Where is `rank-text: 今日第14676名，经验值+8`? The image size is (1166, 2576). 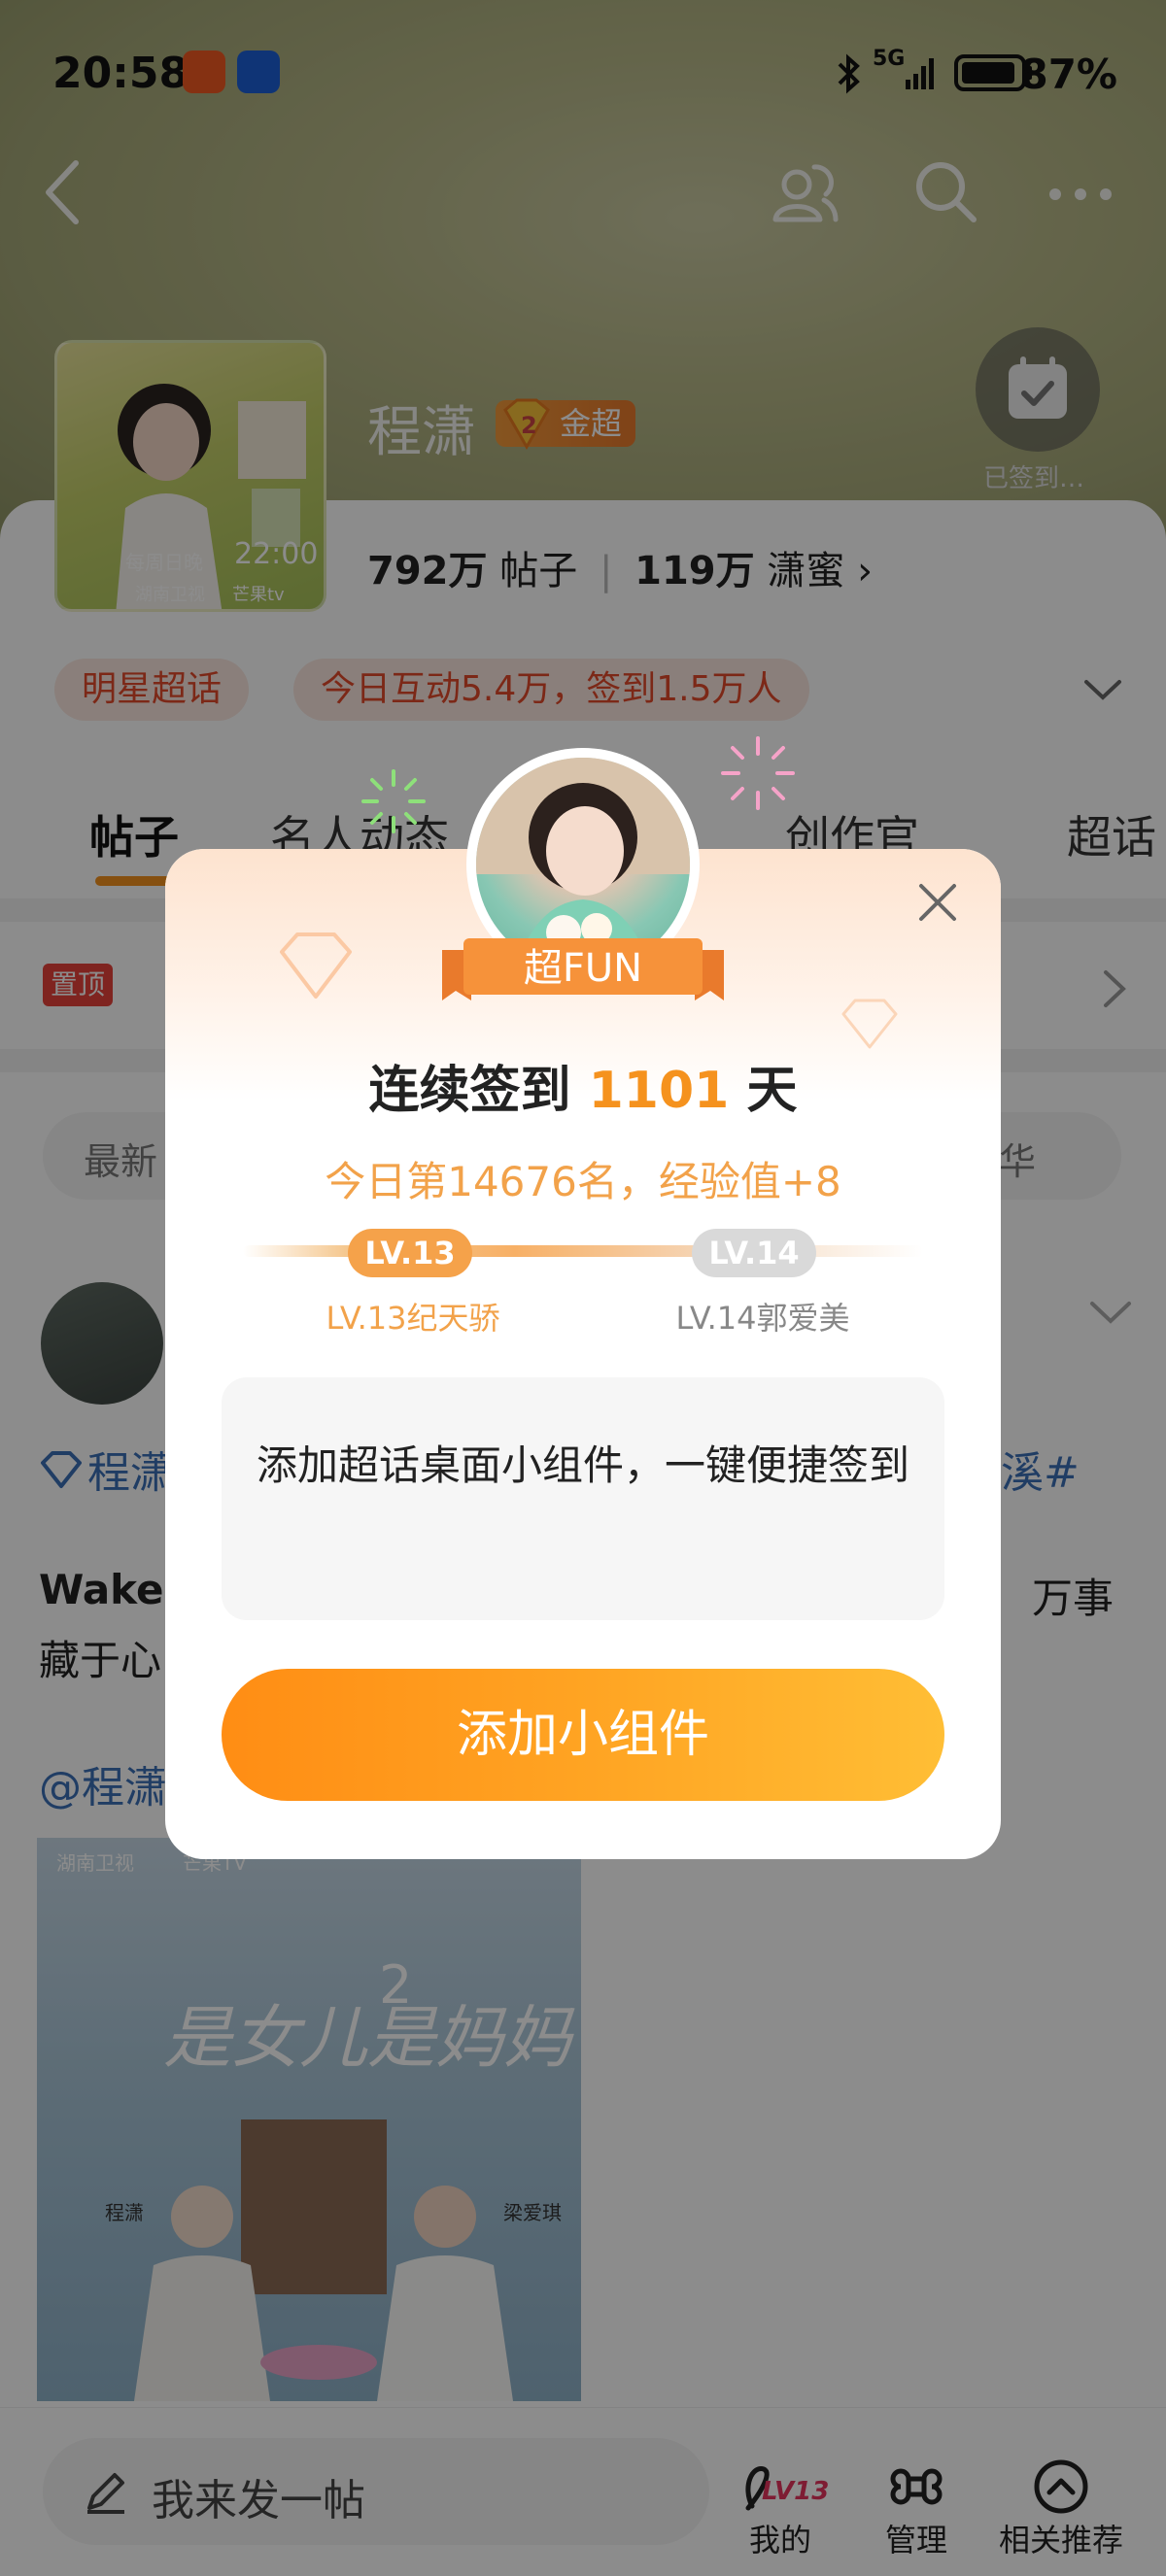
rank-text: 今日第14676名，经验值+8 is located at coordinates (583, 1181).